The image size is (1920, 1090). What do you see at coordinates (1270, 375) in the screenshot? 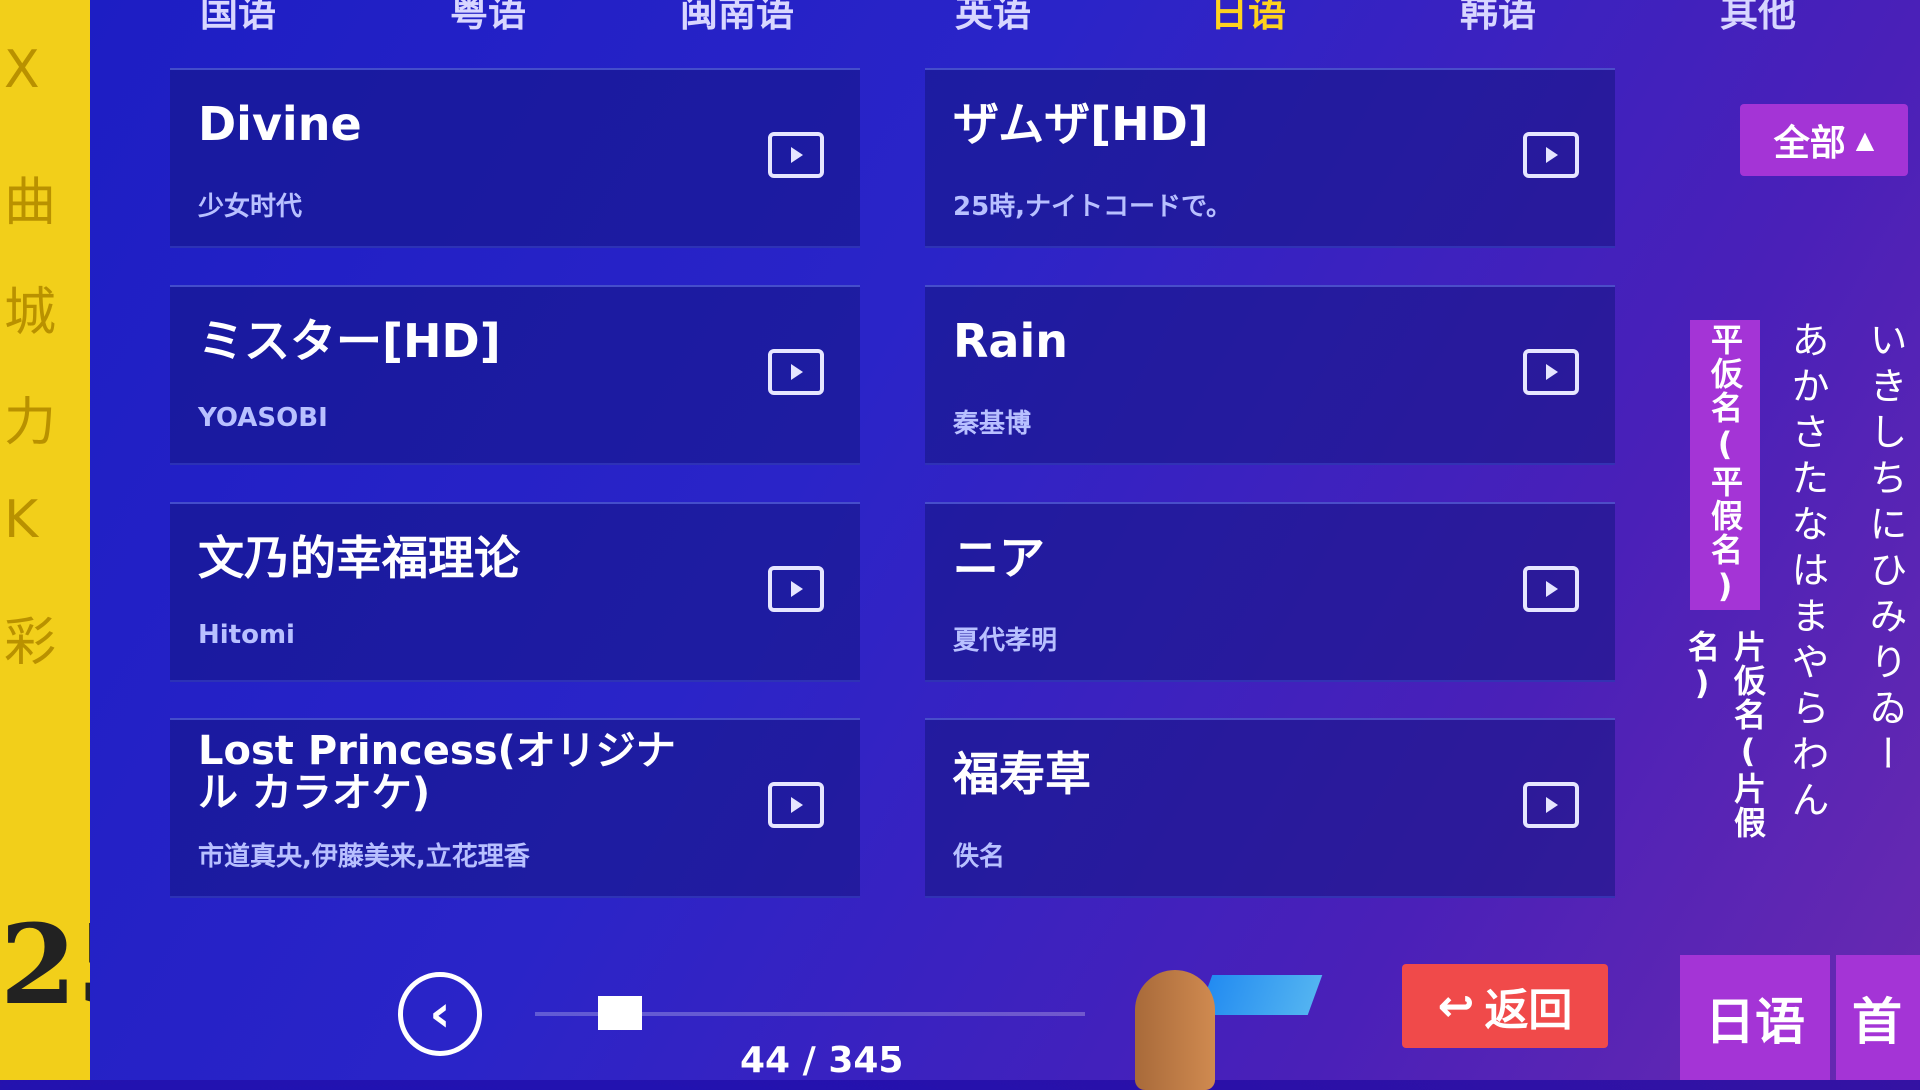
I see `song-card: Rain 秦基博` at bounding box center [1270, 375].